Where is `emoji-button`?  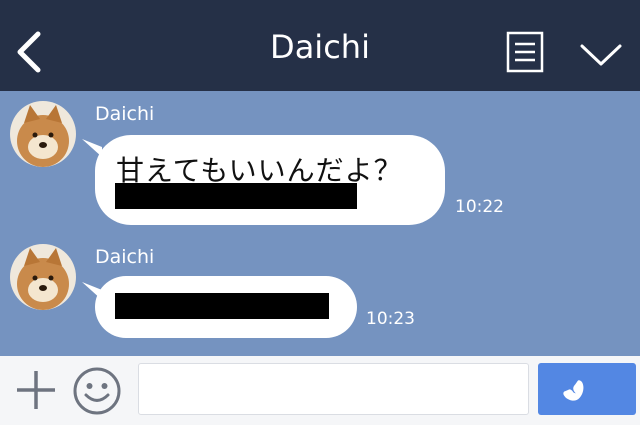 emoji-button is located at coordinates (97, 391).